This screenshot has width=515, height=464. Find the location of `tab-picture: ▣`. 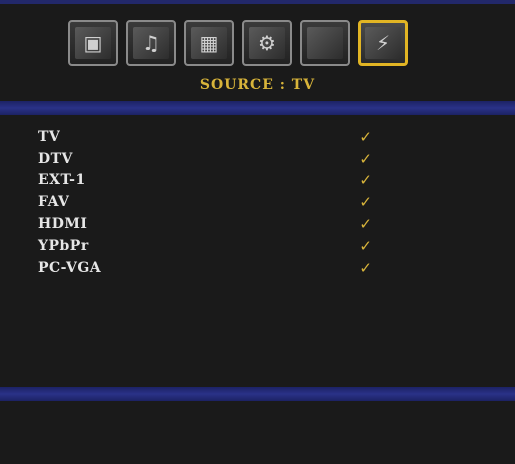

tab-picture: ▣ is located at coordinates (93, 43).